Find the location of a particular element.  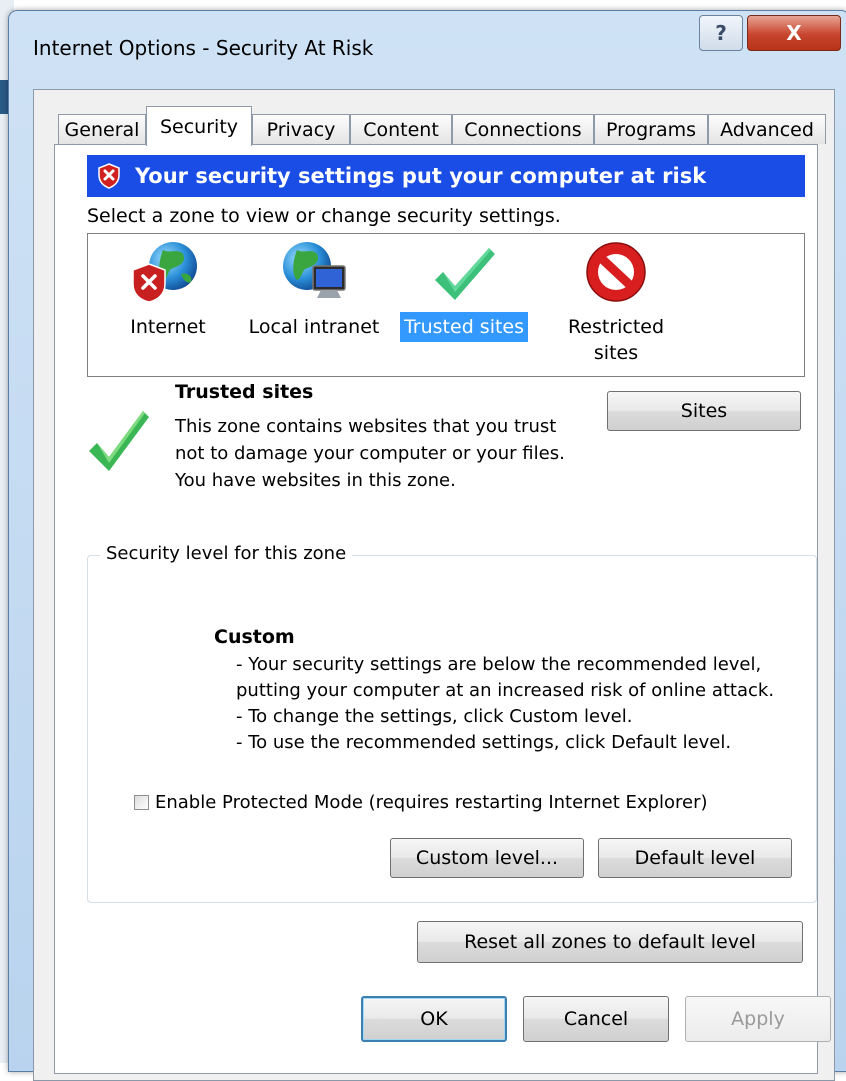

reset-all-zones-button: Reset all zones to default level is located at coordinates (610, 942).